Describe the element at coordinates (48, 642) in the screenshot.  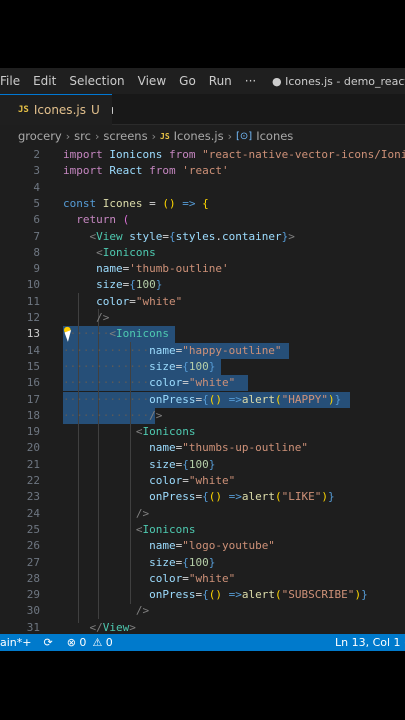
I see `sync-icon: ⟳` at that location.